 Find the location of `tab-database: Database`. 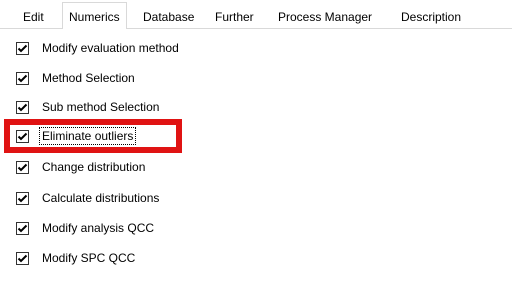

tab-database: Database is located at coordinates (168, 17).